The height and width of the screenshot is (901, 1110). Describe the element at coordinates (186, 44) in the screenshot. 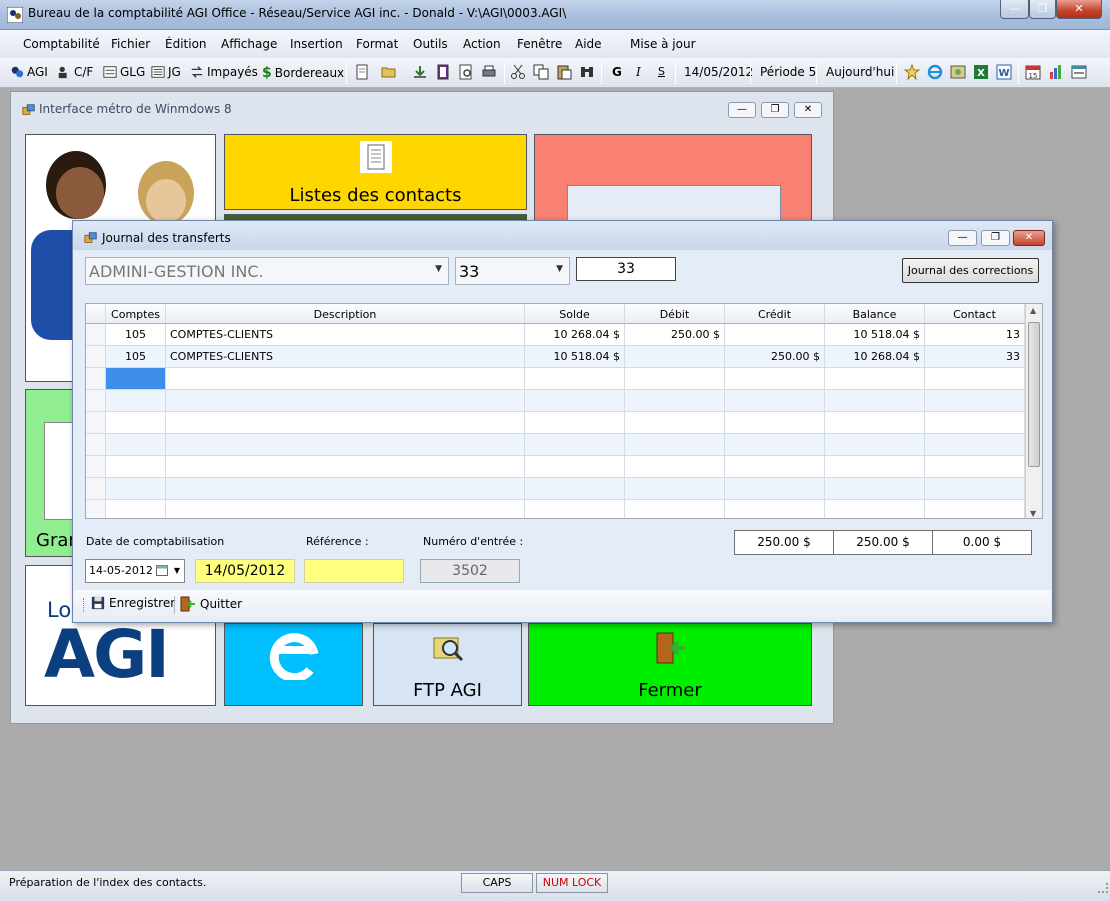

I see `menu-edition: Édition` at that location.